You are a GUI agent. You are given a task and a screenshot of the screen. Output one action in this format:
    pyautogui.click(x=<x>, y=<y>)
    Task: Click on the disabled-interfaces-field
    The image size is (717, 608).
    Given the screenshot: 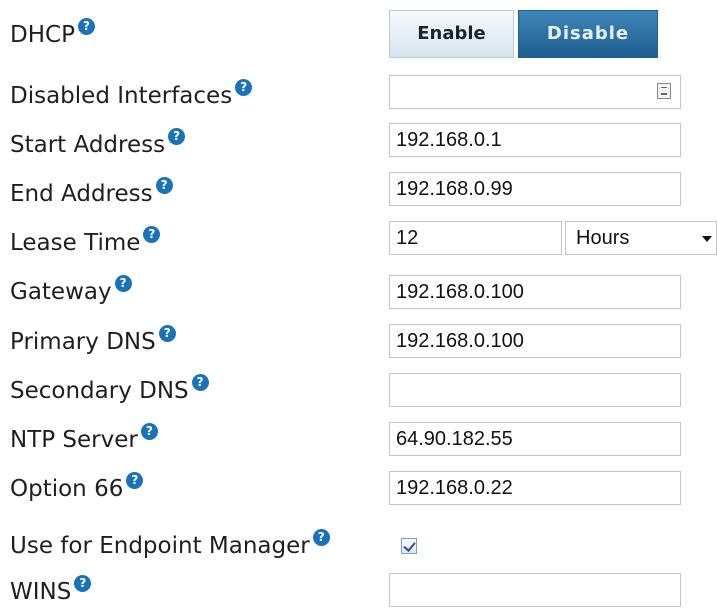 What is the action you would take?
    pyautogui.click(x=535, y=92)
    